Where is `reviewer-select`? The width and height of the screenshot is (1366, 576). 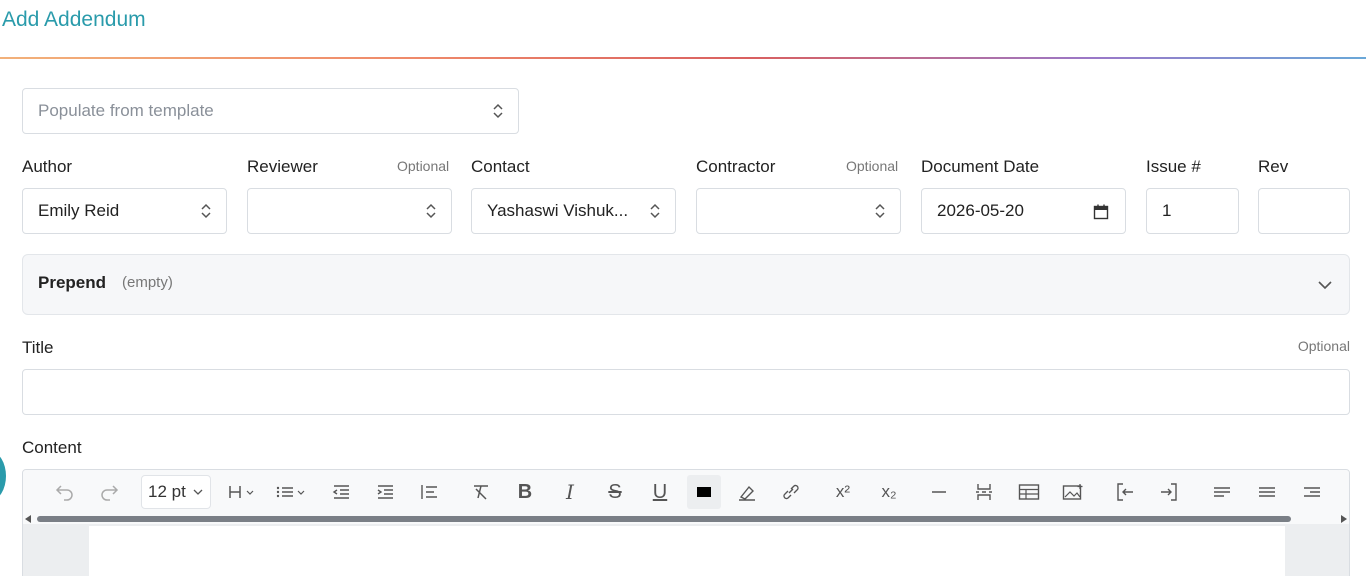 reviewer-select is located at coordinates (349, 211).